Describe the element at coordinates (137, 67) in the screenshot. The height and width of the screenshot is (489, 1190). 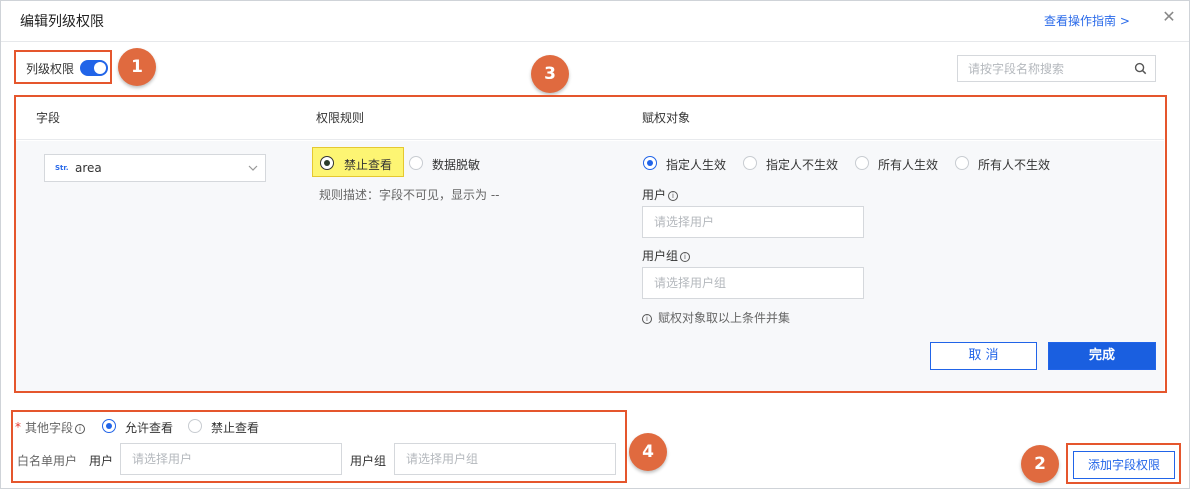
I see `annotation-badge-1: 1` at that location.